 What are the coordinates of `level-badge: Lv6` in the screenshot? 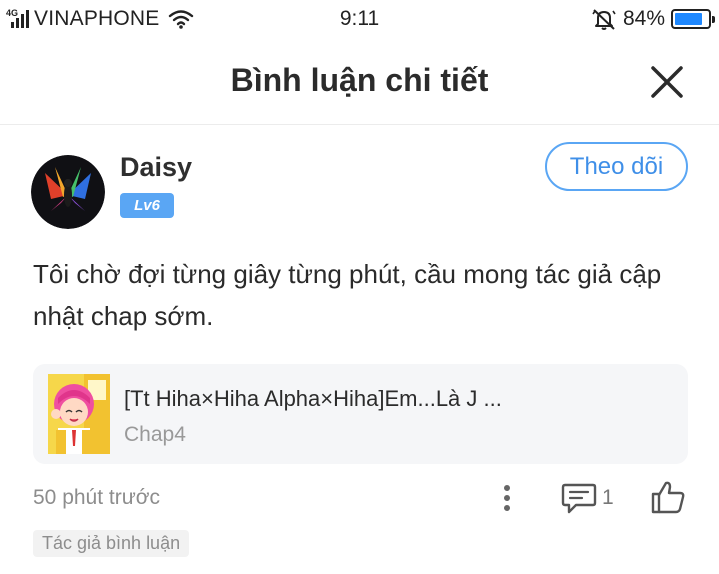 It's located at (147, 205).